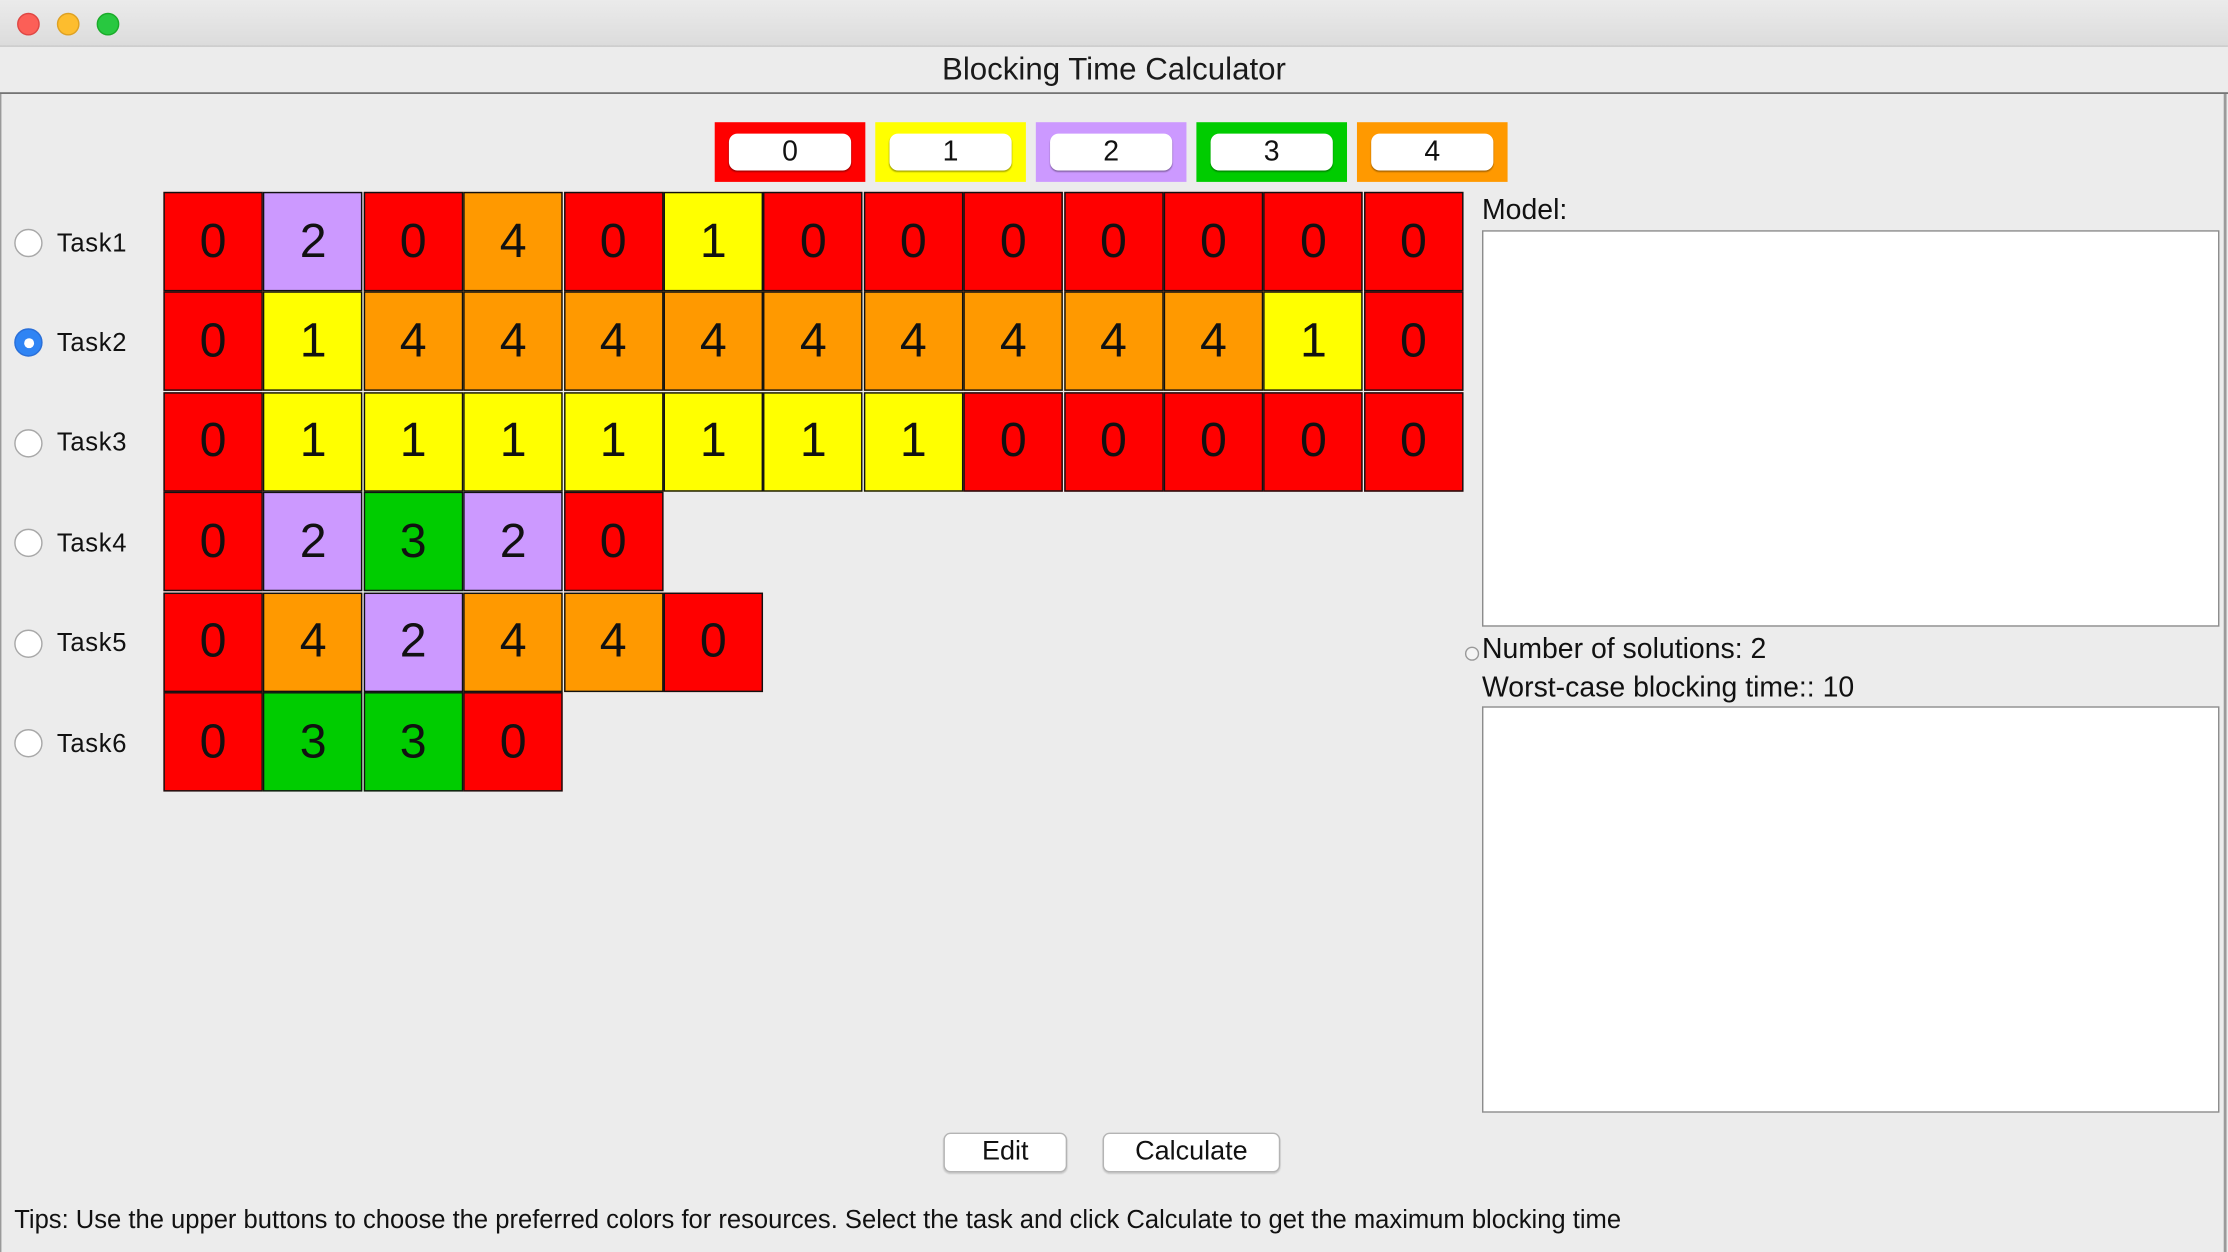 The image size is (2228, 1252). Describe the element at coordinates (92, 242) in the screenshot. I see `task-label: Task1` at that location.